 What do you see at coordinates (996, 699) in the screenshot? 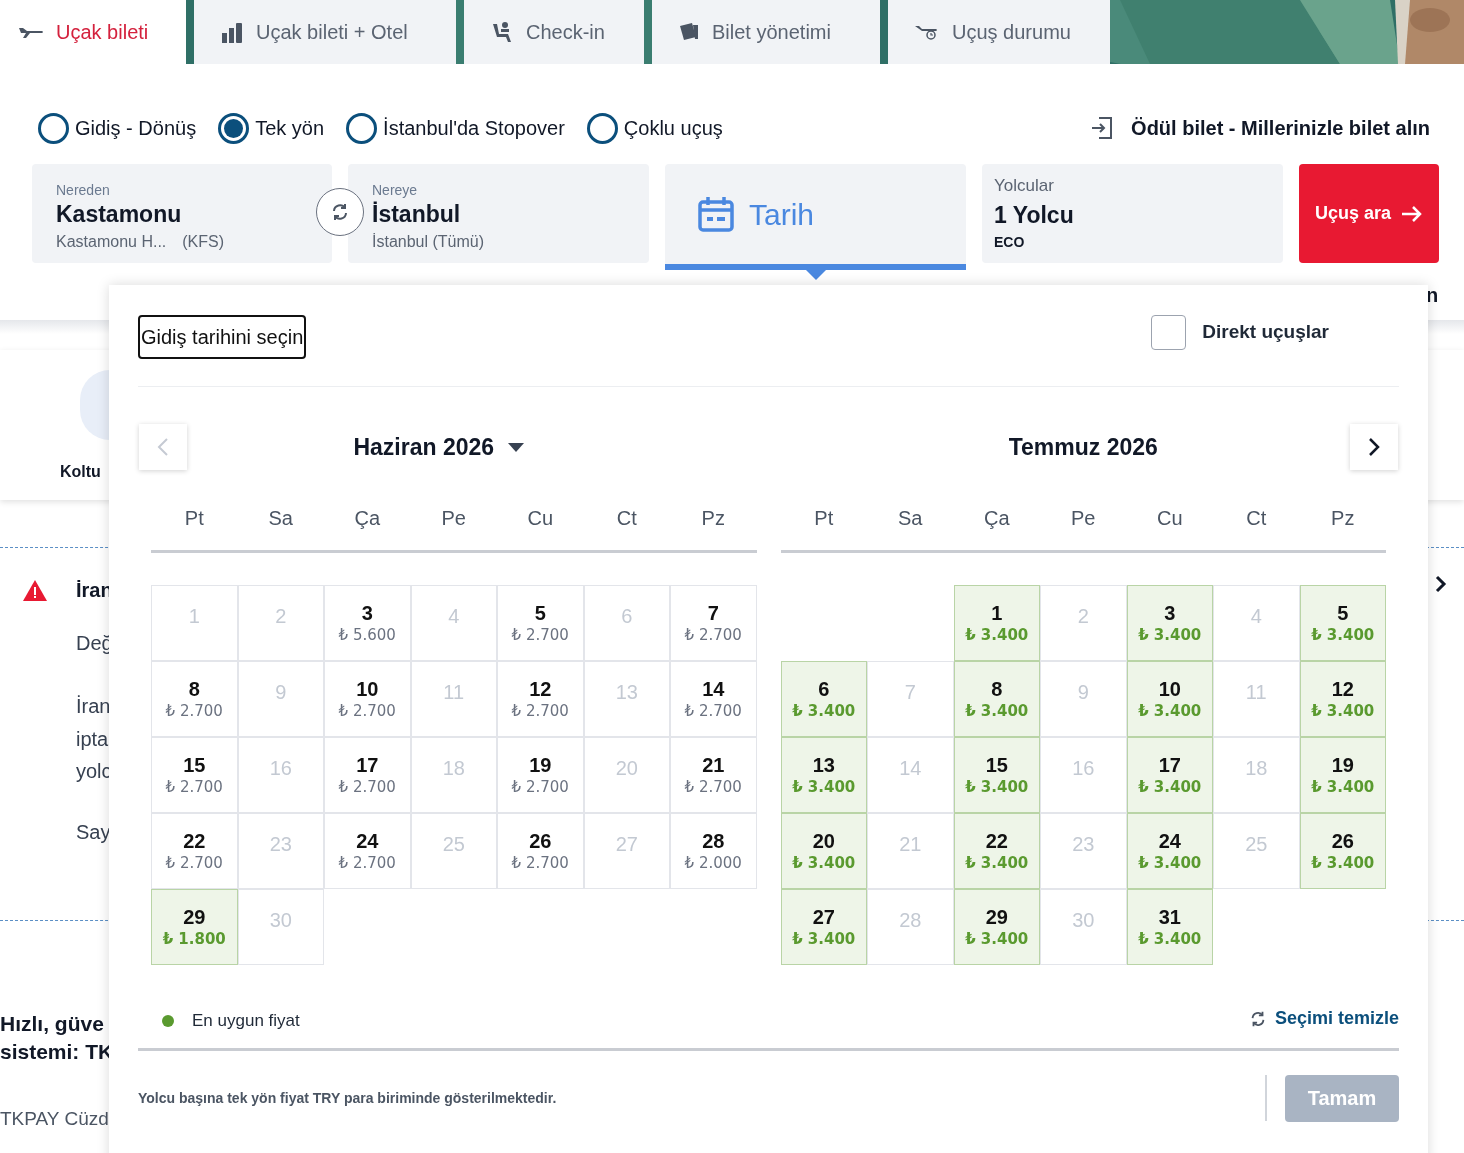
I see `date-cell: 8 ₺ 3.400` at bounding box center [996, 699].